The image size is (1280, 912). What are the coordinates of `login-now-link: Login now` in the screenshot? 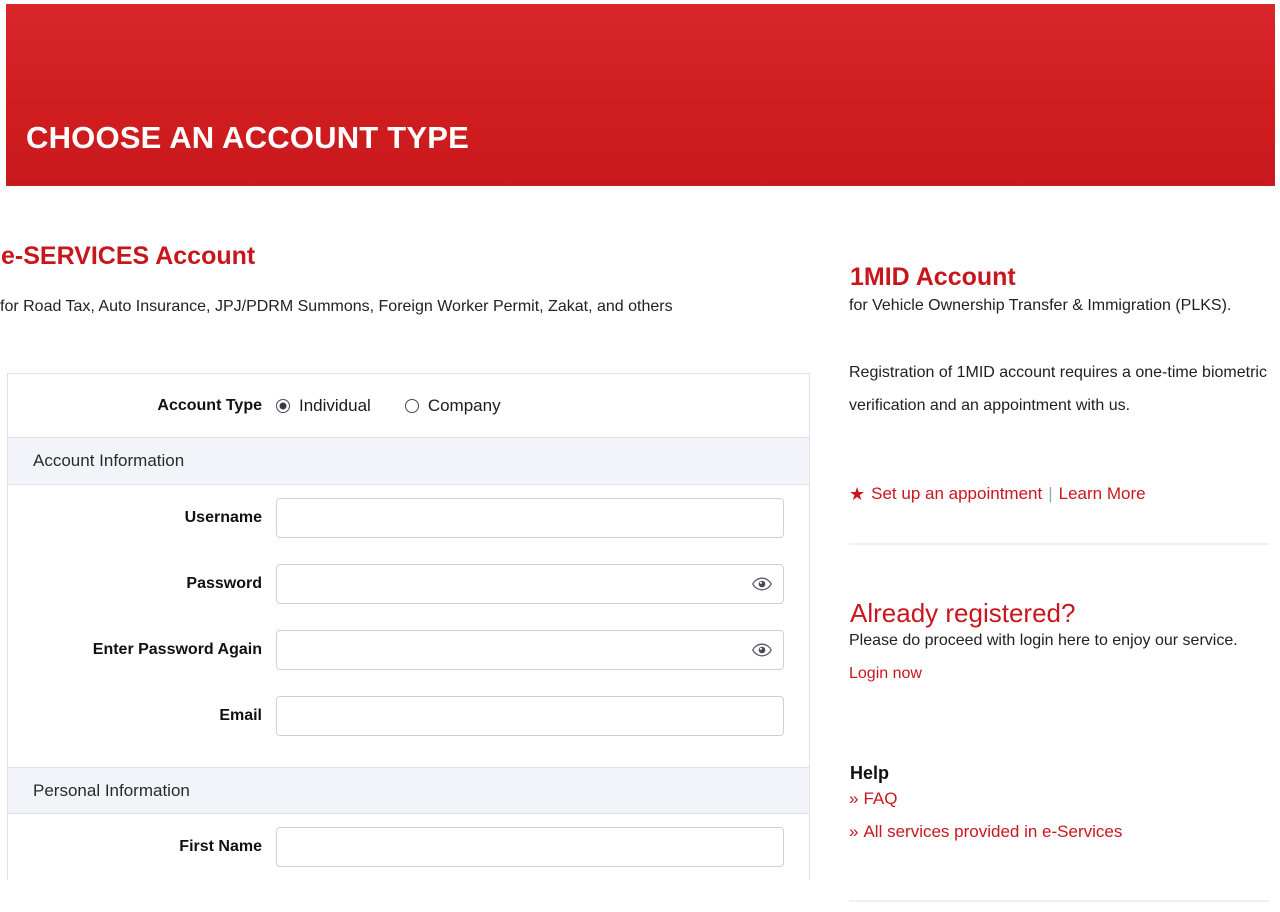 It's located at (885, 673).